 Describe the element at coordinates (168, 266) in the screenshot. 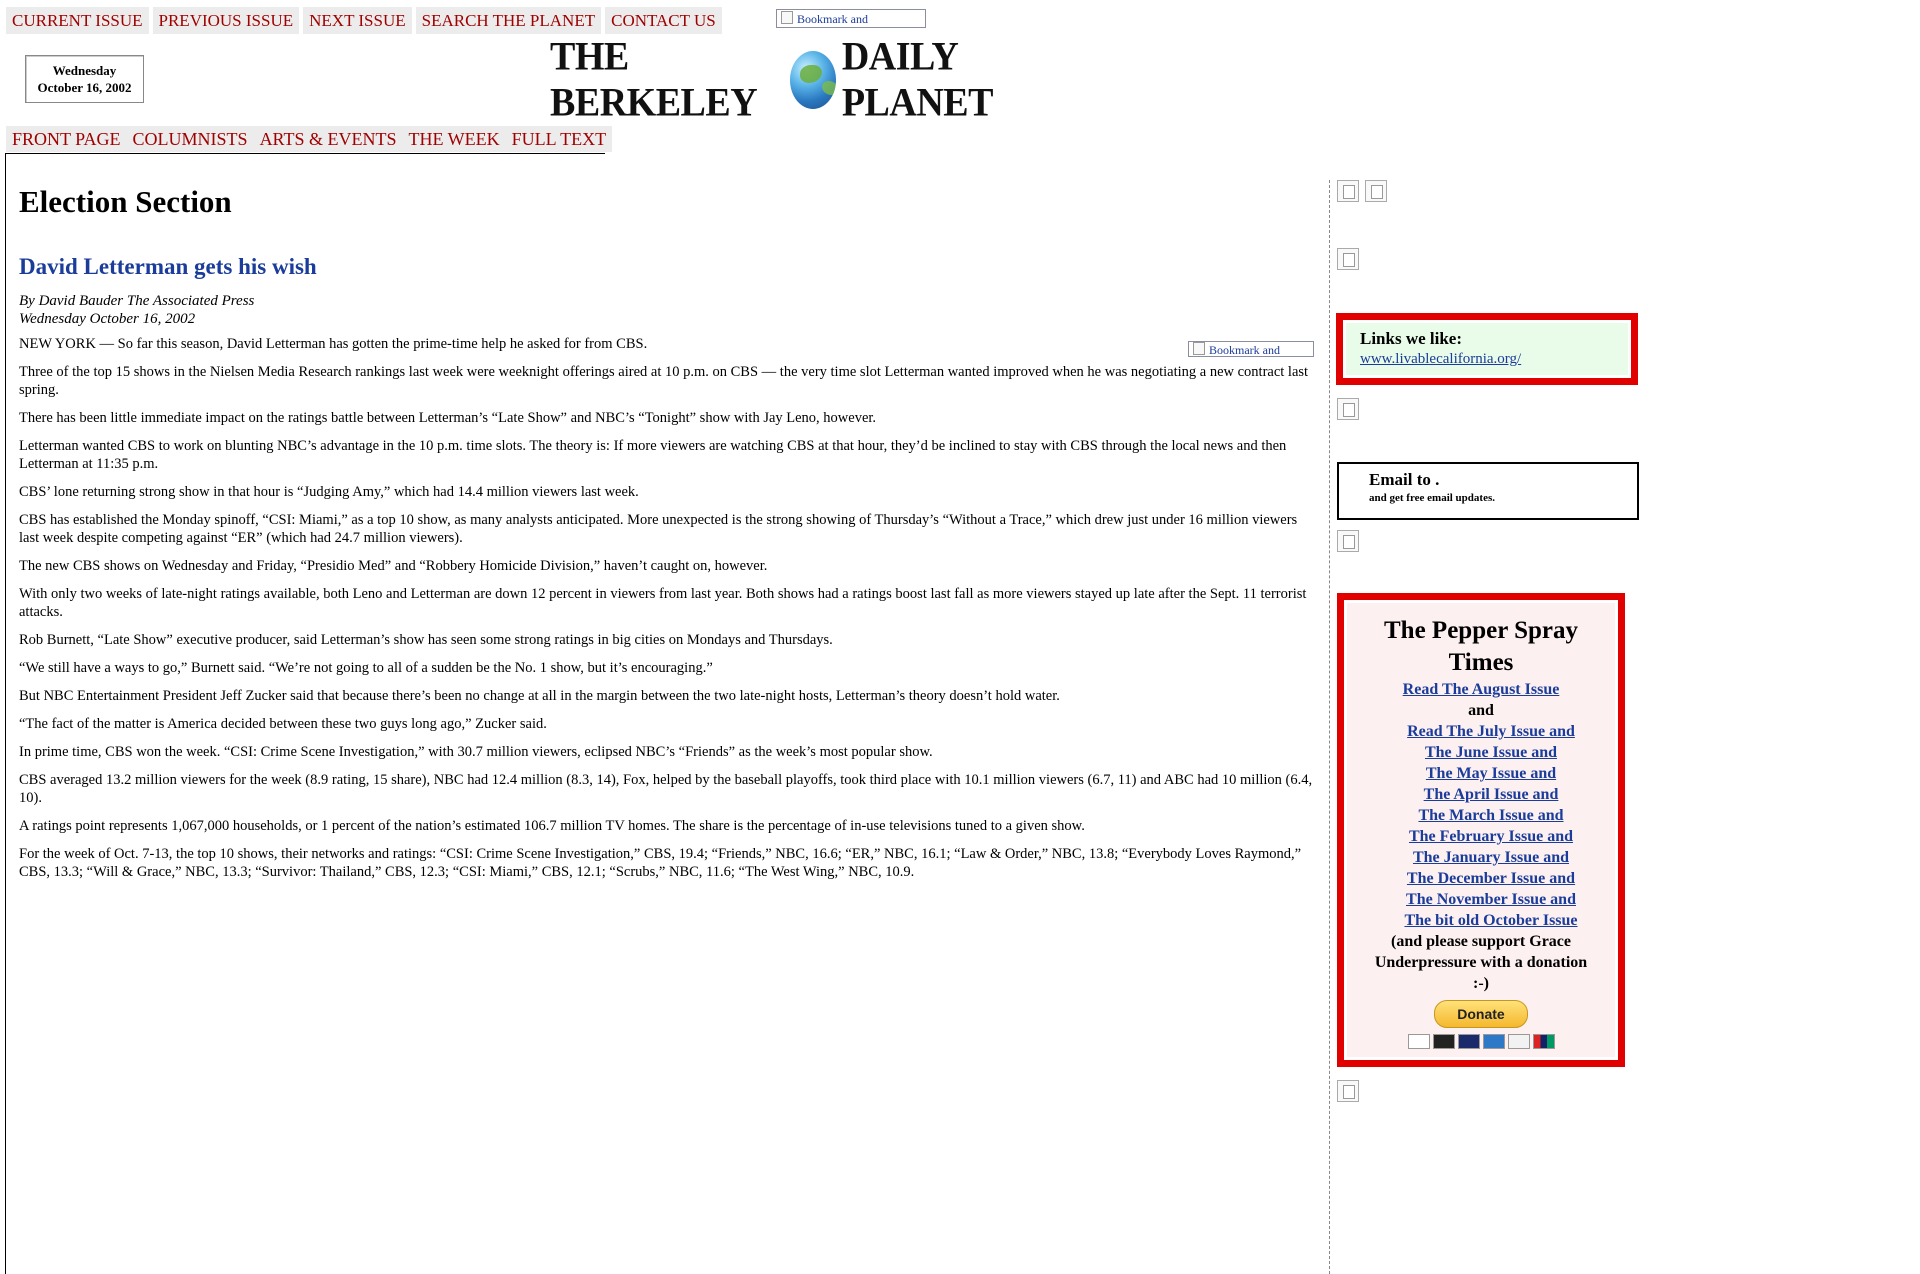

I see `article-headline: David Letterman gets his wish` at that location.